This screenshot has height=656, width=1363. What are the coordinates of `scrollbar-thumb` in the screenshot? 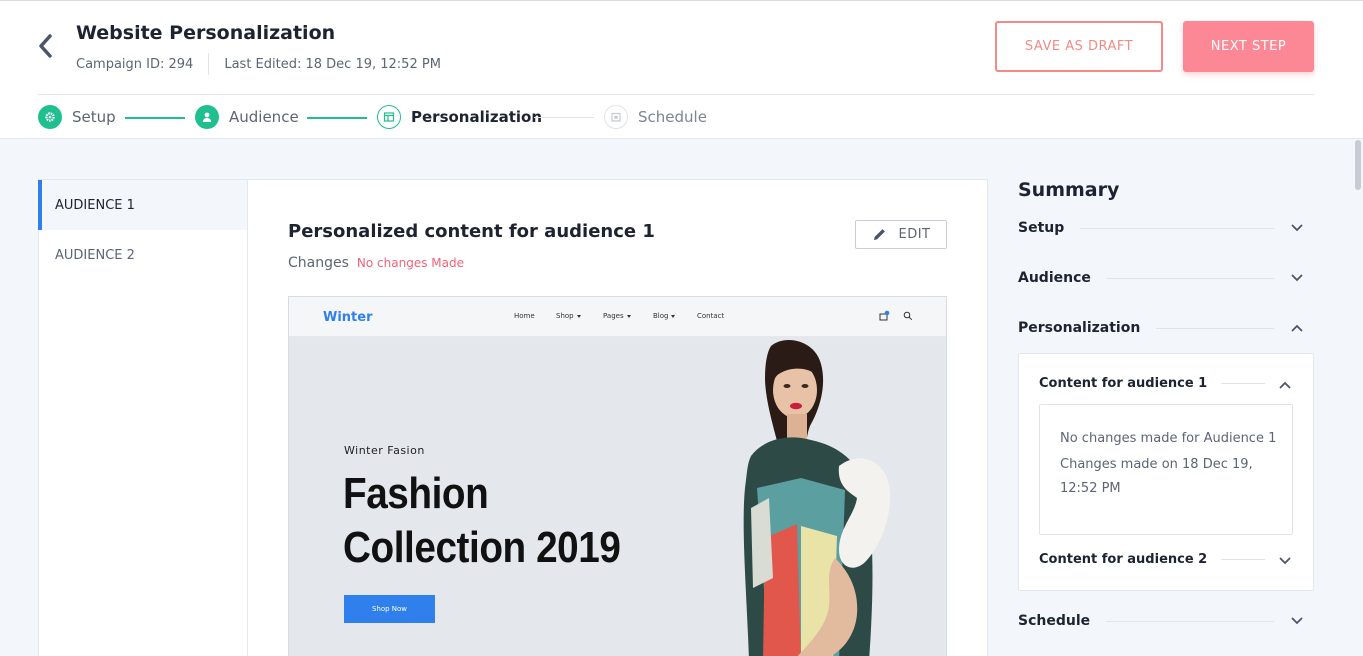 It's located at (1358, 165).